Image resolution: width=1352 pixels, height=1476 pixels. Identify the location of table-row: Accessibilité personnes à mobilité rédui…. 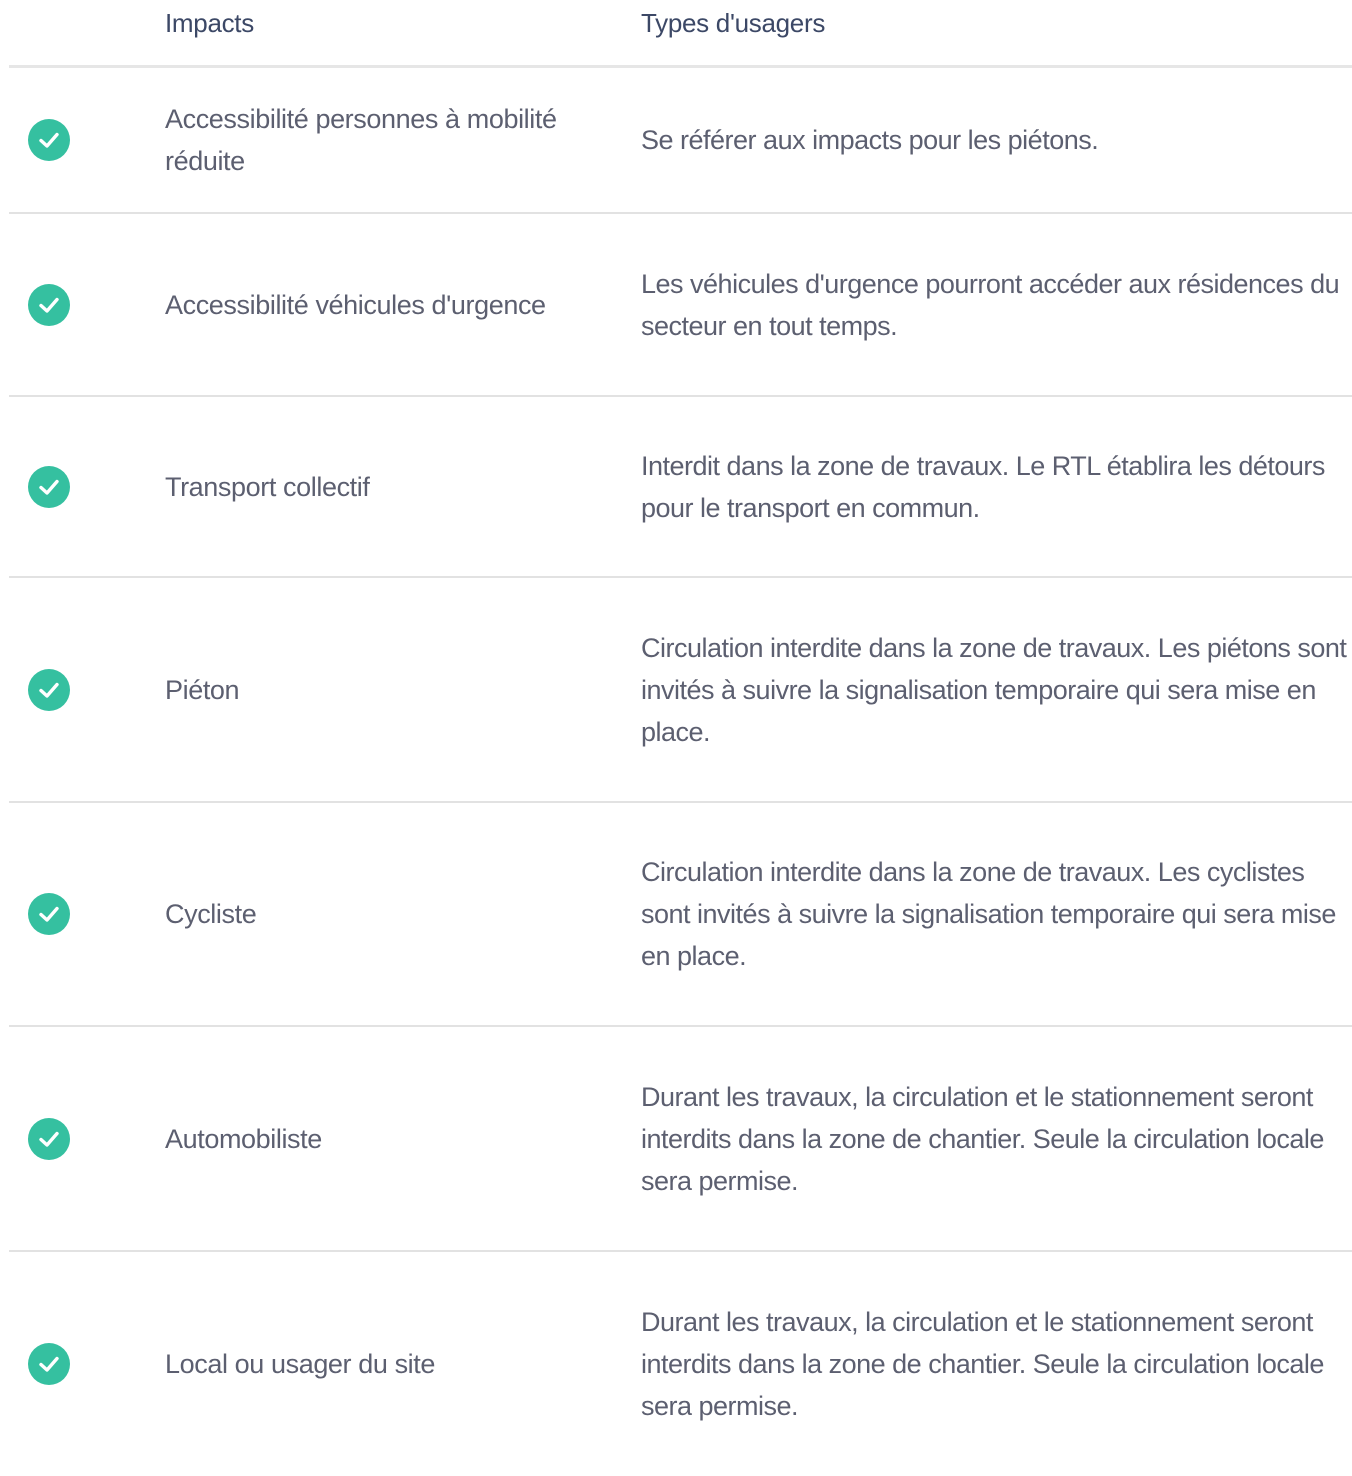
(680, 141).